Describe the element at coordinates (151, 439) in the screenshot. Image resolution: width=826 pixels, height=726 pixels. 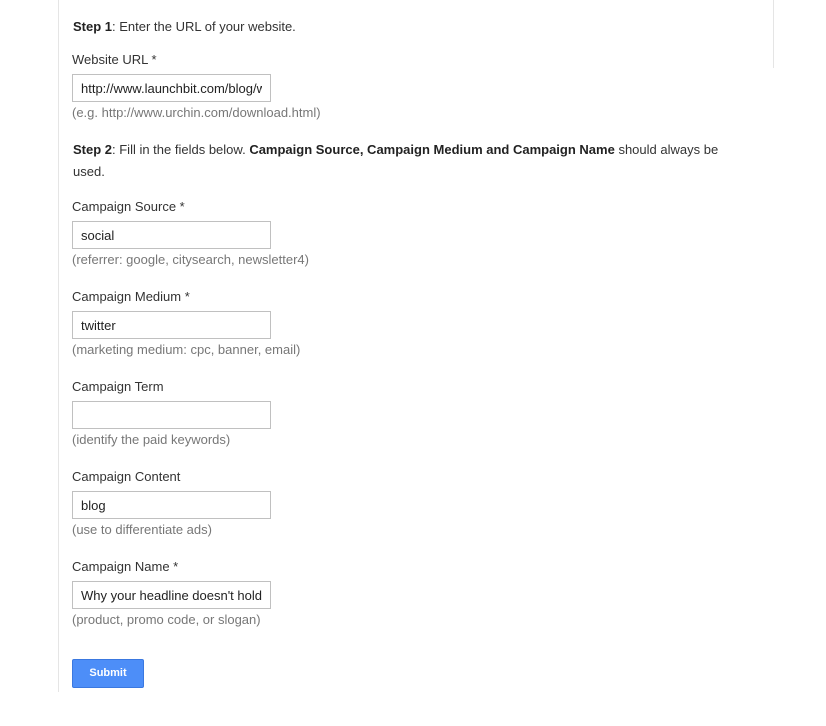
I see `campaign-term-hint: (identify the paid keywords)` at that location.